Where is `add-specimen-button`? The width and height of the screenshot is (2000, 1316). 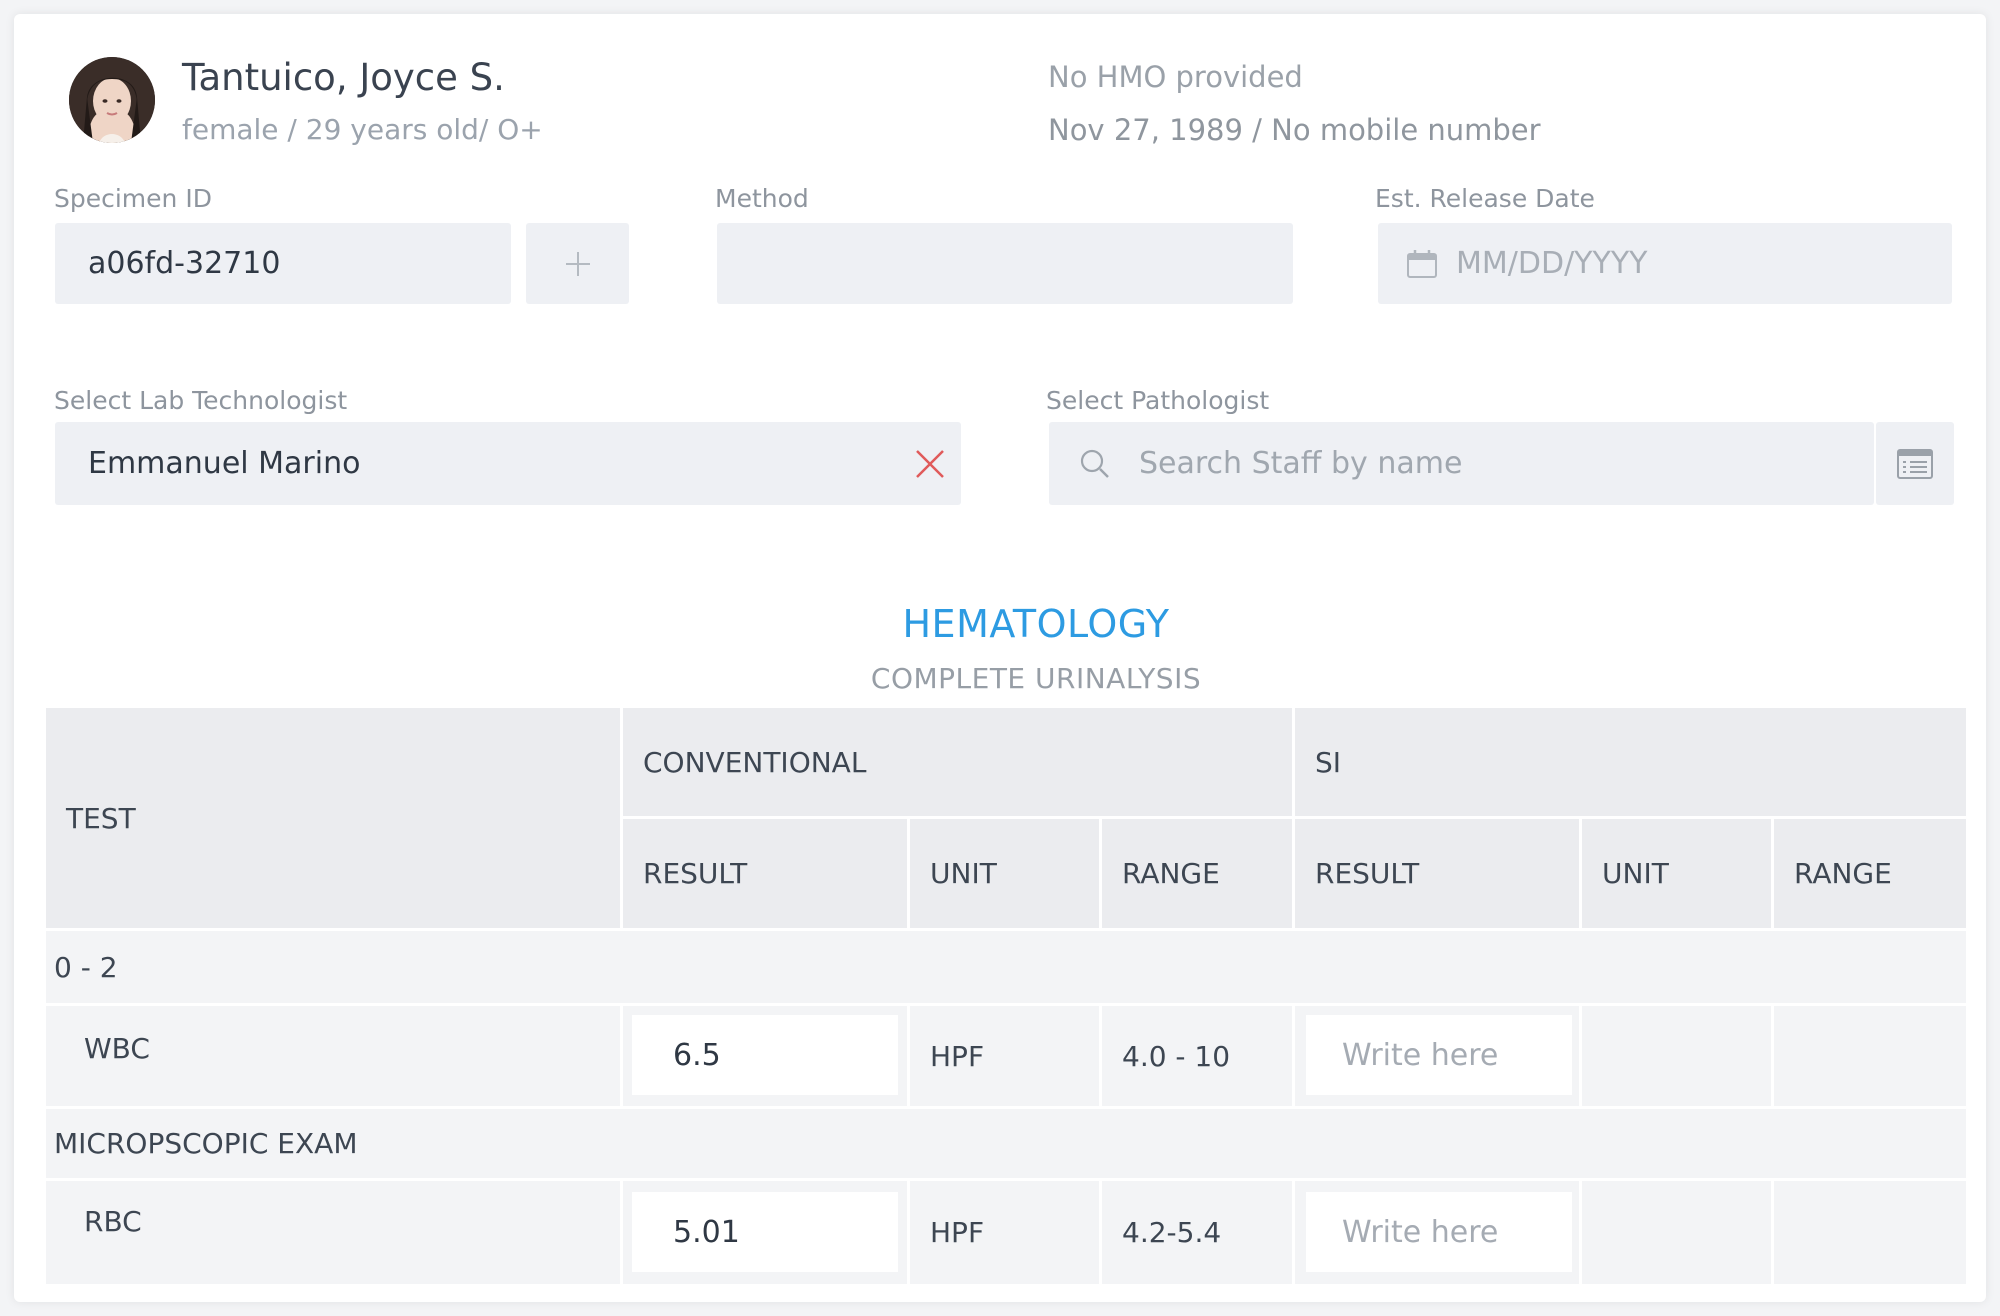
add-specimen-button is located at coordinates (577, 263).